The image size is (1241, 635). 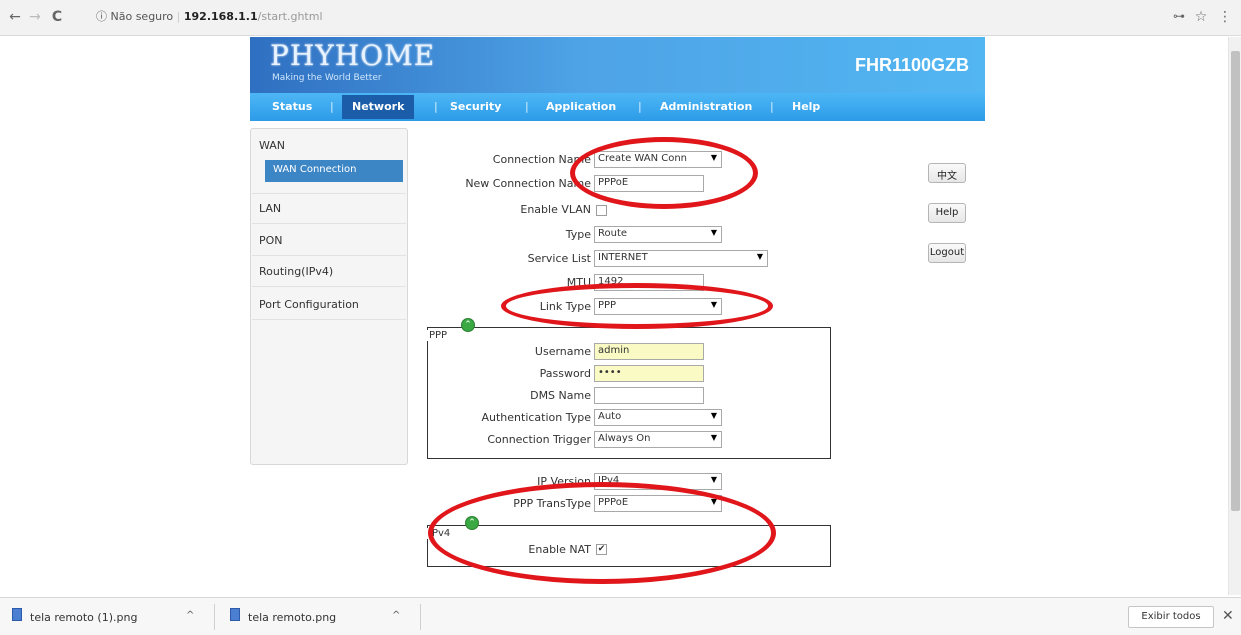 I want to click on menu-help: Help, so click(x=806, y=106).